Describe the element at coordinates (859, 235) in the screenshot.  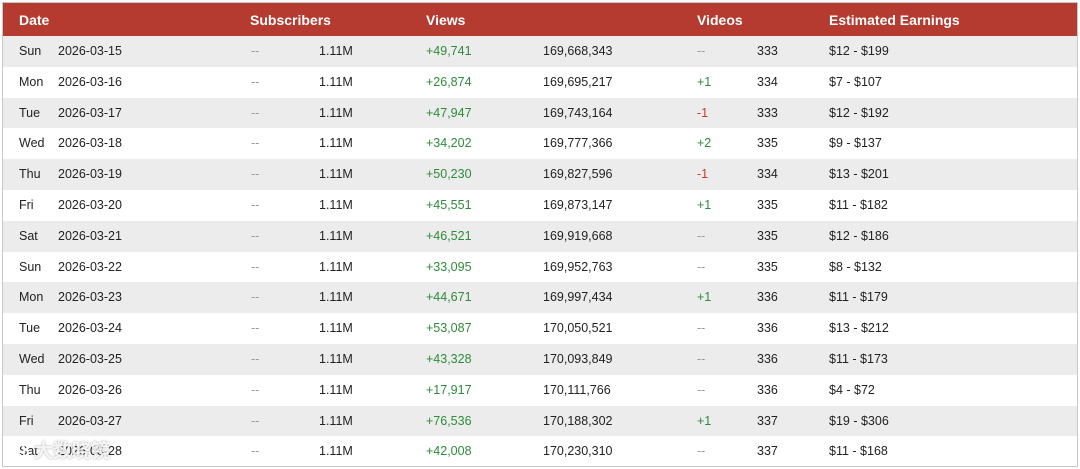
I see `cell-estimated-earnings: $12 - $186` at that location.